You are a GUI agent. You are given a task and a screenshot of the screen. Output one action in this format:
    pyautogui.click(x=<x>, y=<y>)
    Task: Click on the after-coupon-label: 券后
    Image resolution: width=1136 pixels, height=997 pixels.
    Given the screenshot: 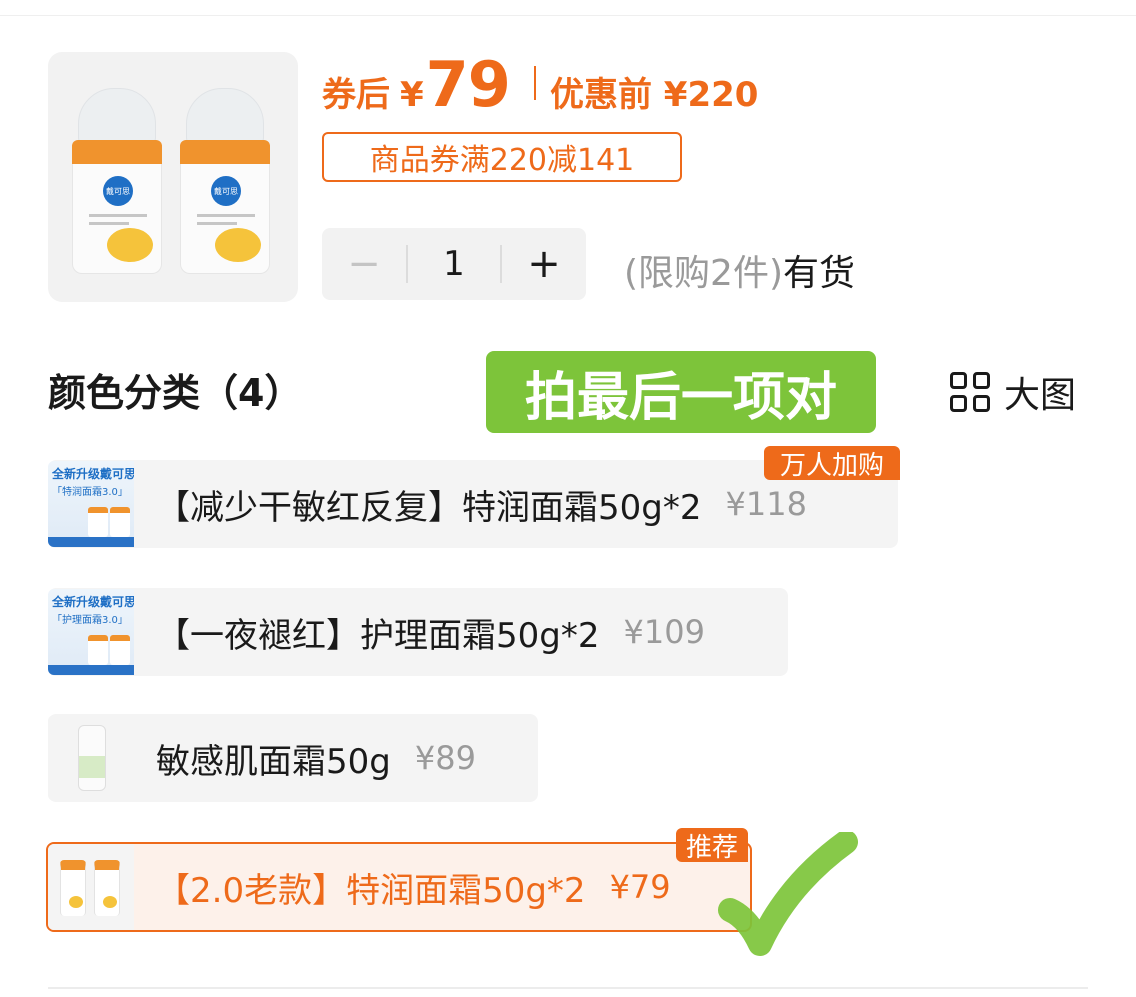 What is the action you would take?
    pyautogui.click(x=356, y=95)
    